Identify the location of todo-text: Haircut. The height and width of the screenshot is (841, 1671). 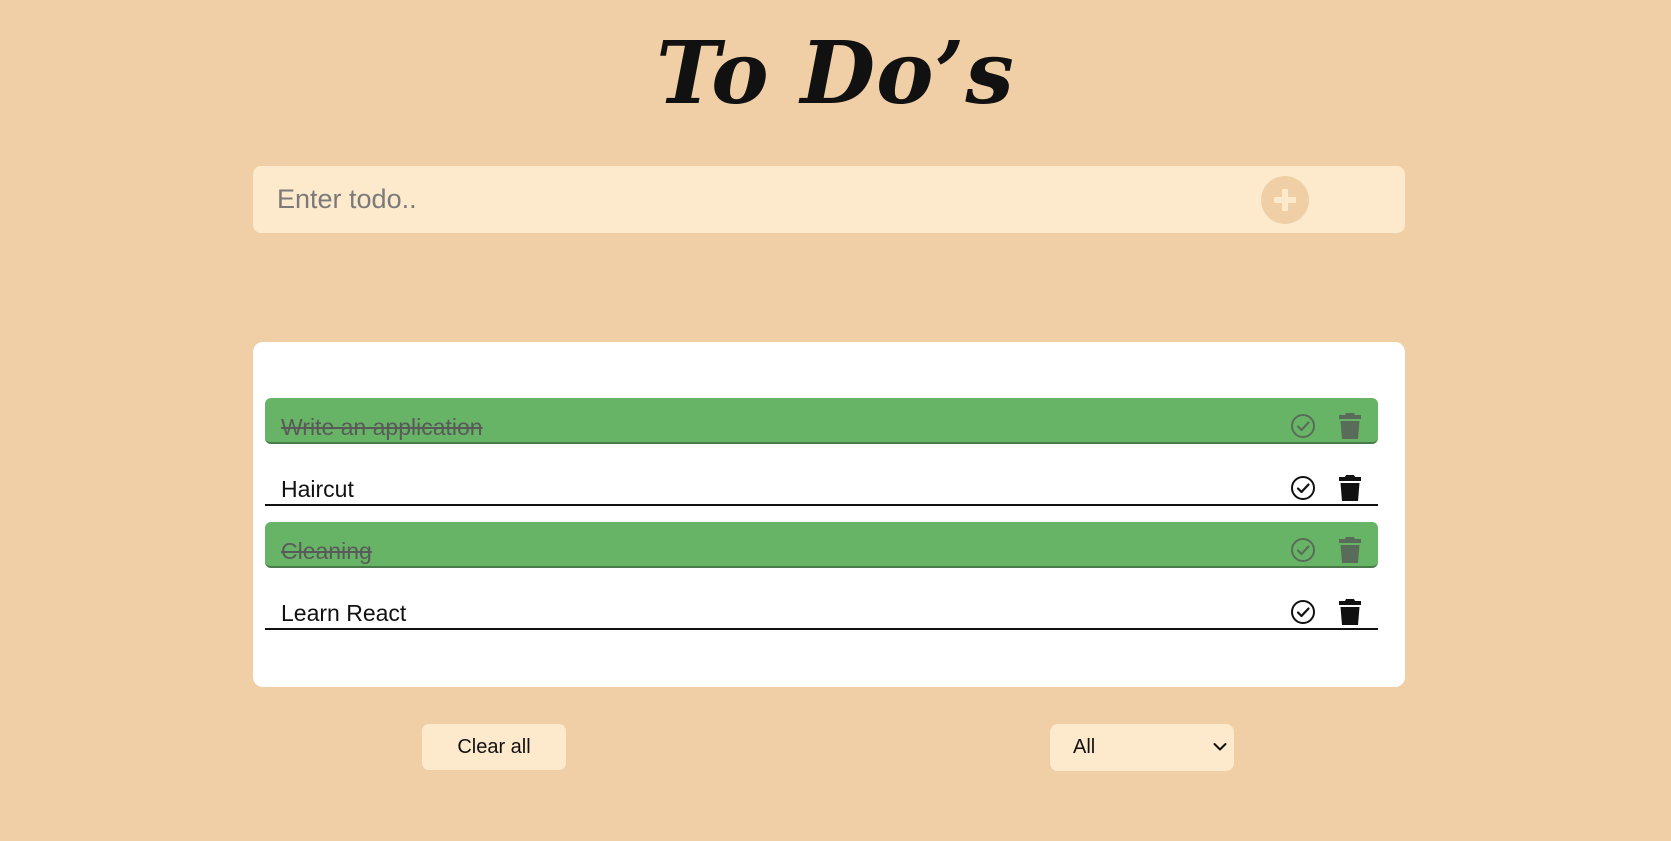
(317, 489).